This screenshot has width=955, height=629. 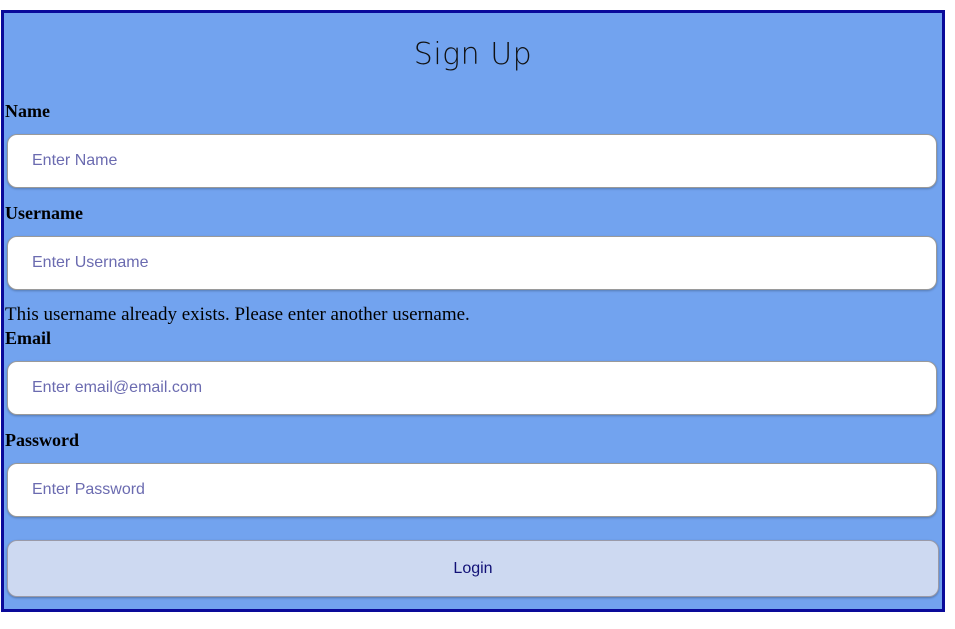 What do you see at coordinates (42, 440) in the screenshot?
I see `password-label: Password` at bounding box center [42, 440].